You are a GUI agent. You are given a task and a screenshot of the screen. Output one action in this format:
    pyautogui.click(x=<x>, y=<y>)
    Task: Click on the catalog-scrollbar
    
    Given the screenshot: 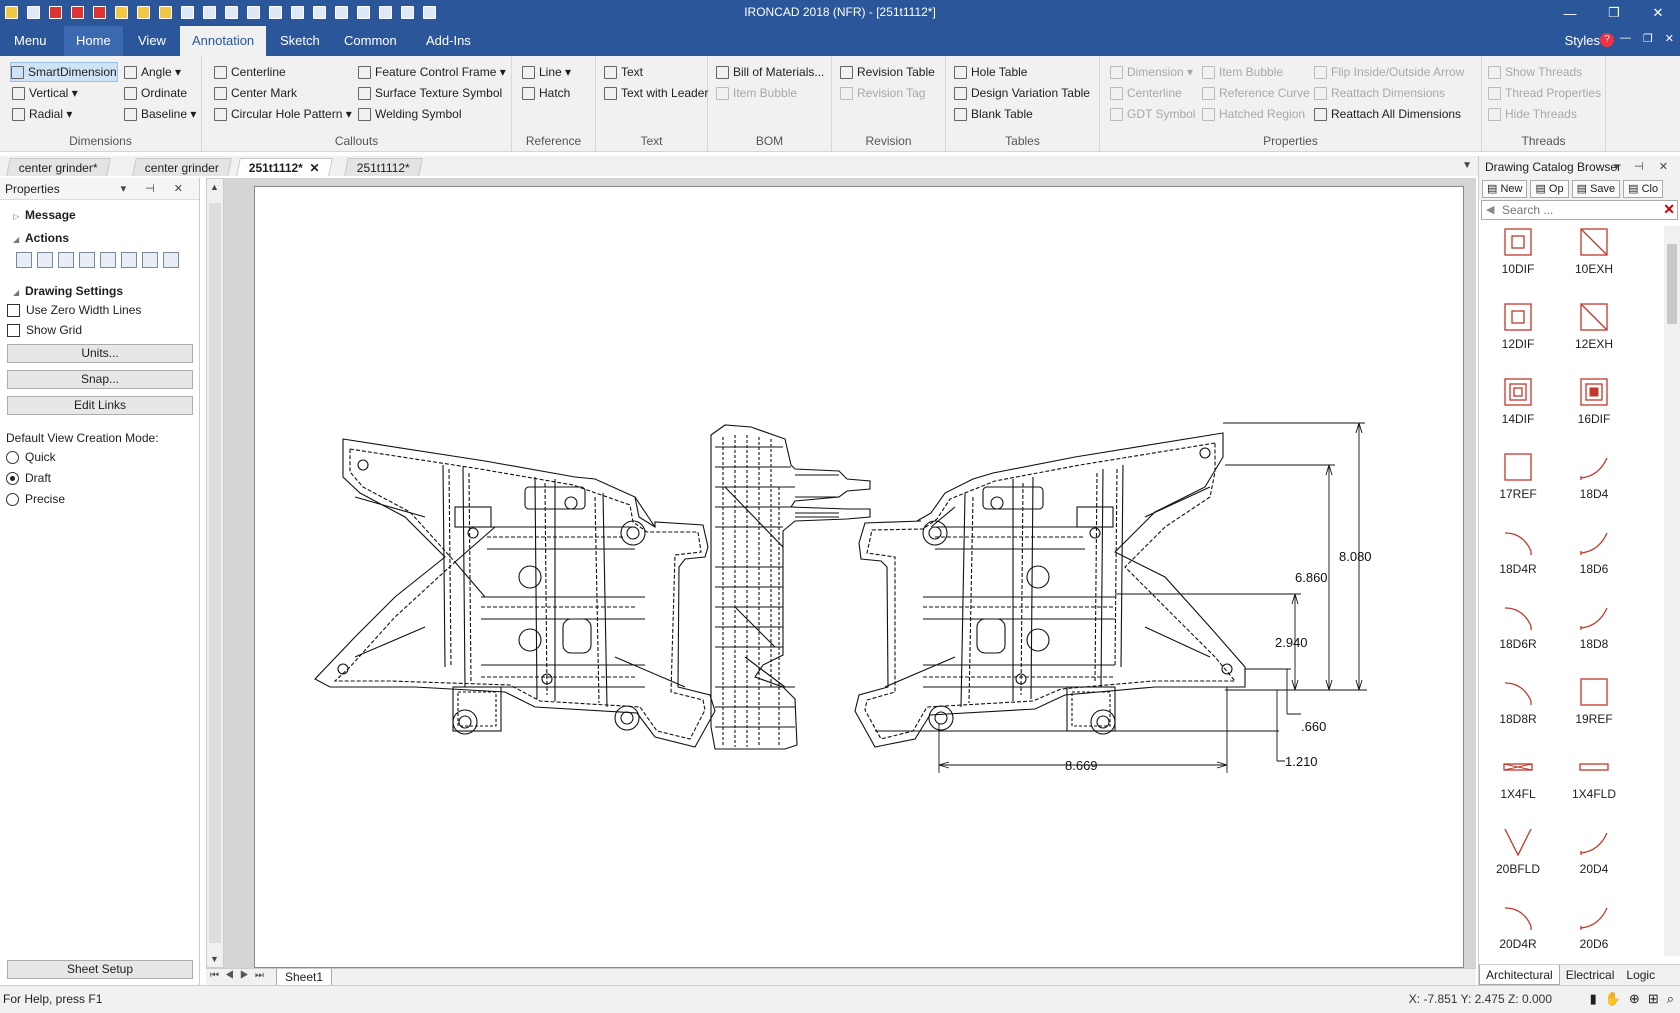 What is the action you would take?
    pyautogui.click(x=1672, y=591)
    